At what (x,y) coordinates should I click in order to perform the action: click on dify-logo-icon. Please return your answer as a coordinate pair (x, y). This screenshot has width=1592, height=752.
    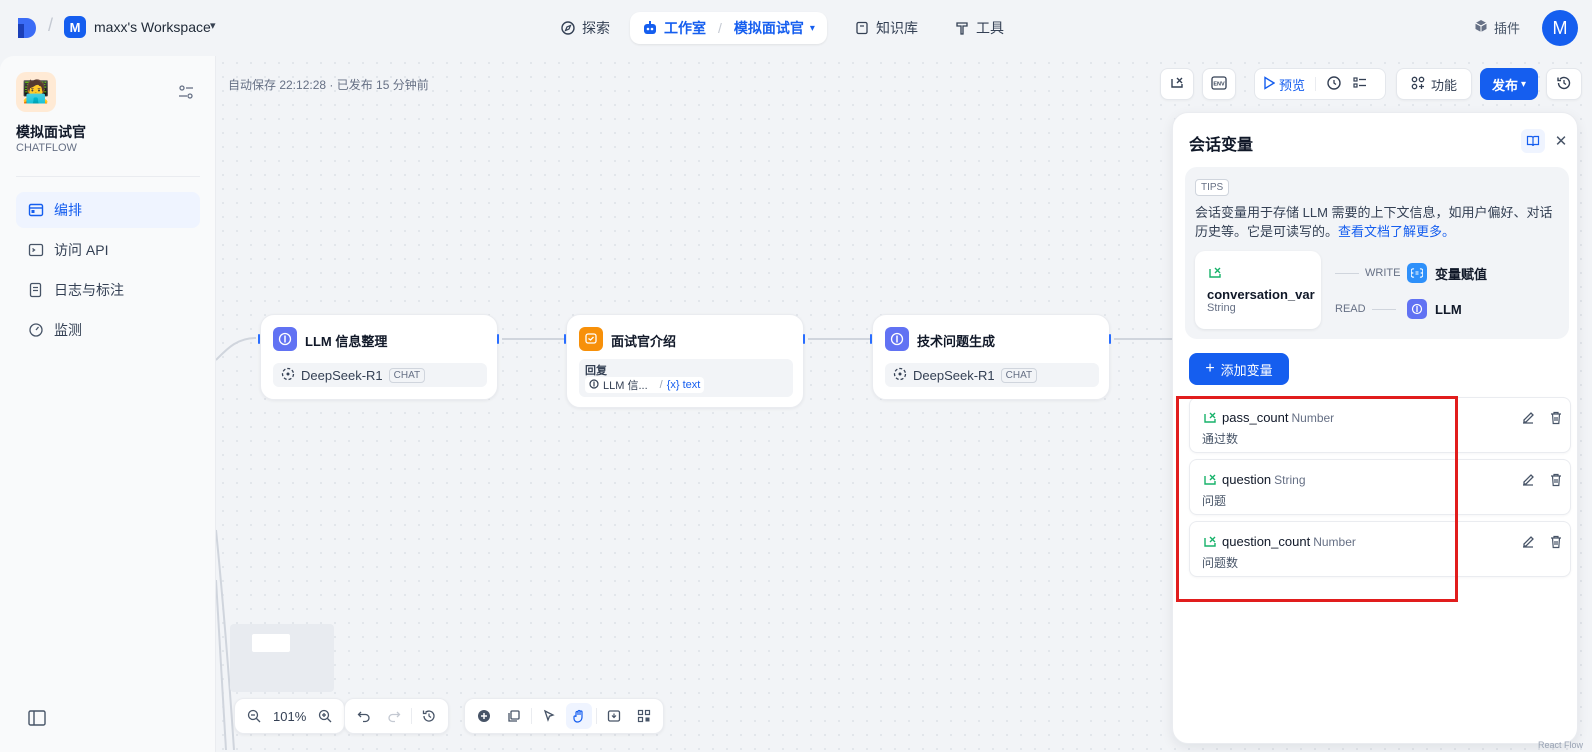
    Looking at the image, I should click on (27, 28).